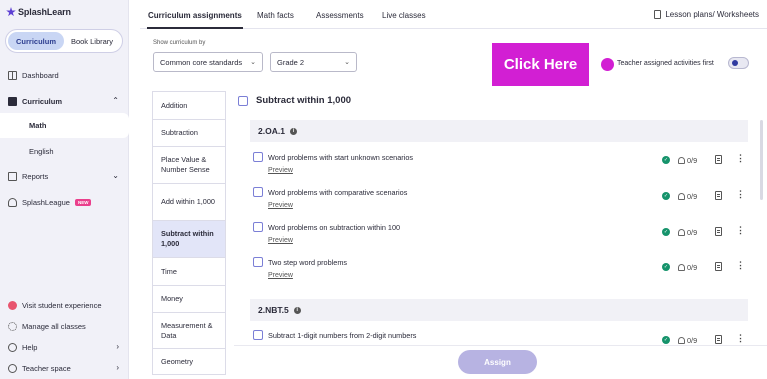  Describe the element at coordinates (313, 62) in the screenshot. I see `grade-select: Grade 2 ⌄` at that location.